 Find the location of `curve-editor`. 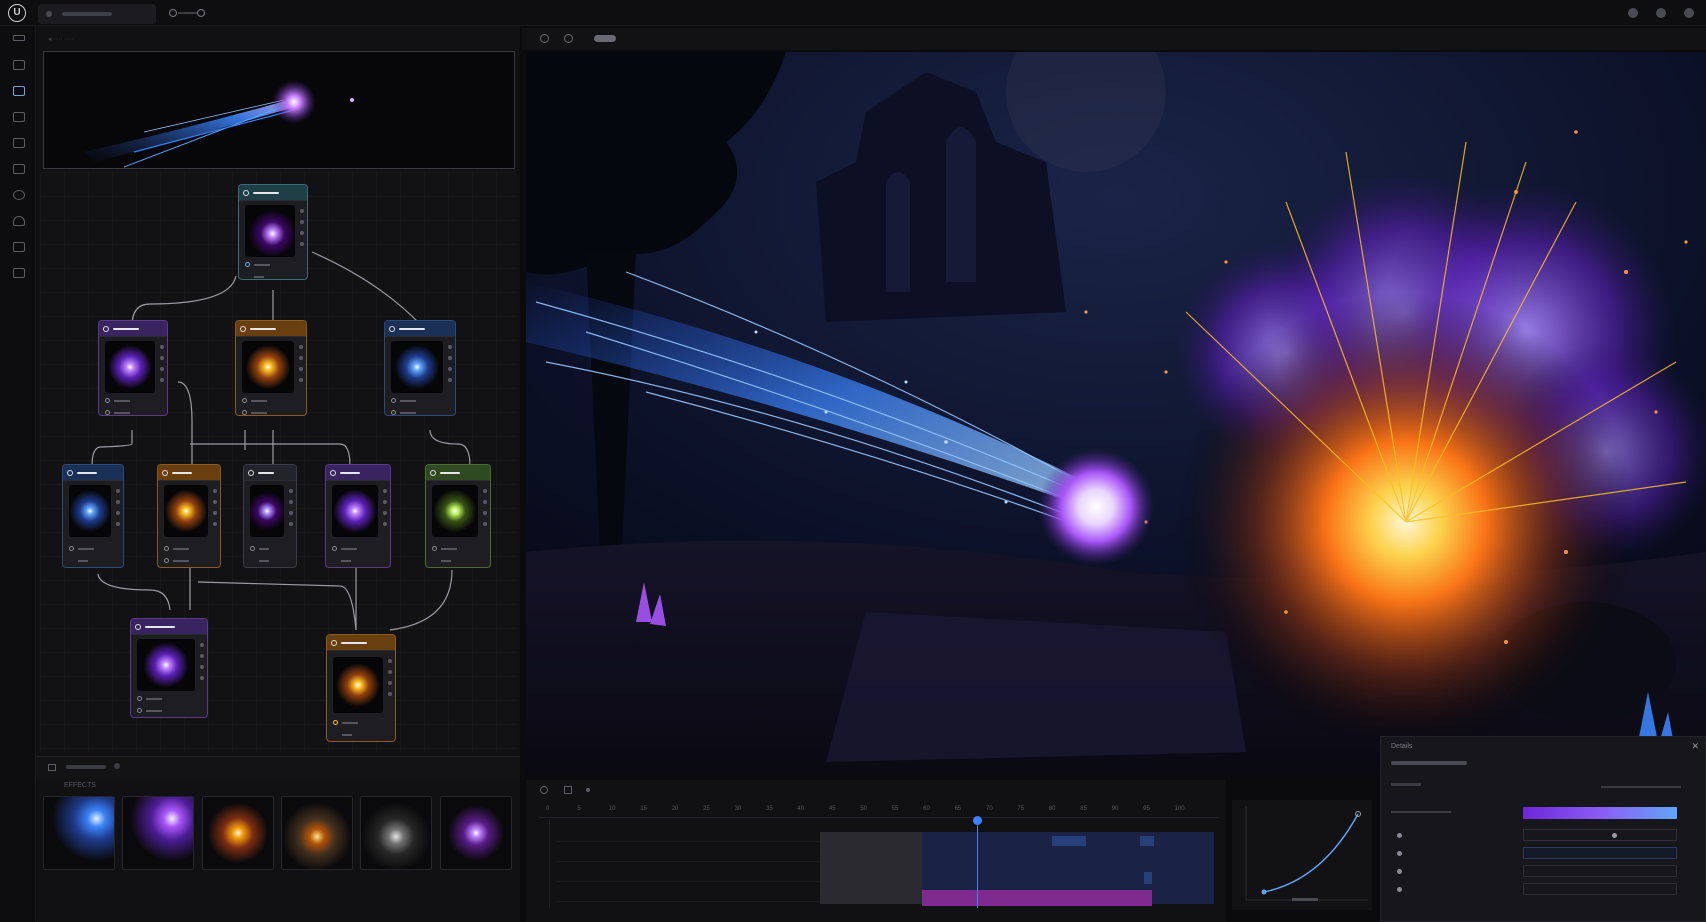

curve-editor is located at coordinates (1302, 855).